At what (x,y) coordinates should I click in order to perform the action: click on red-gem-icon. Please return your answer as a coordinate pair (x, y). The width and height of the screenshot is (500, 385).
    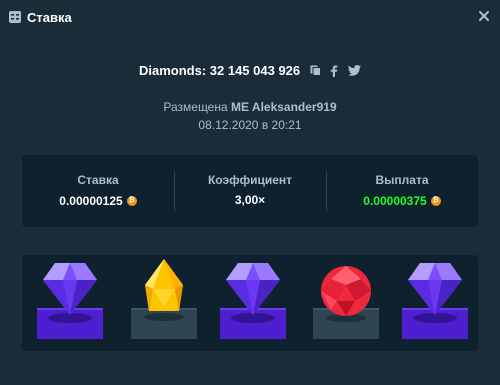
    Looking at the image, I should click on (346, 294).